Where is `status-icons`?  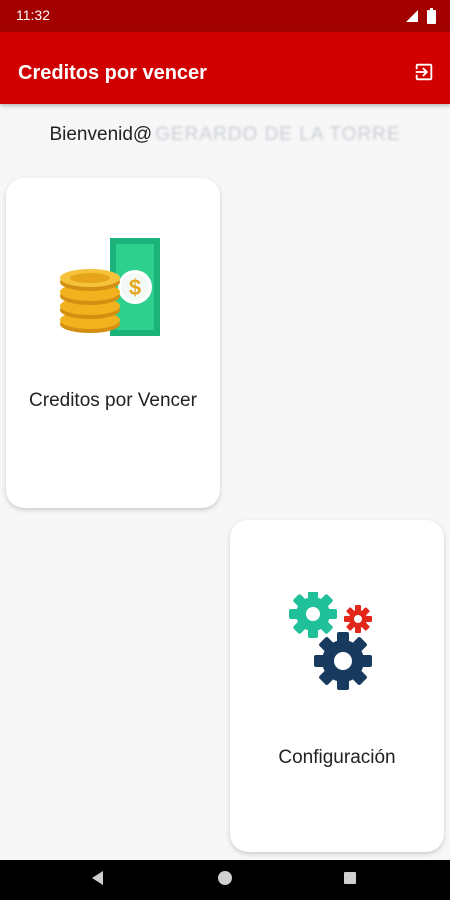
status-icons is located at coordinates (420, 18).